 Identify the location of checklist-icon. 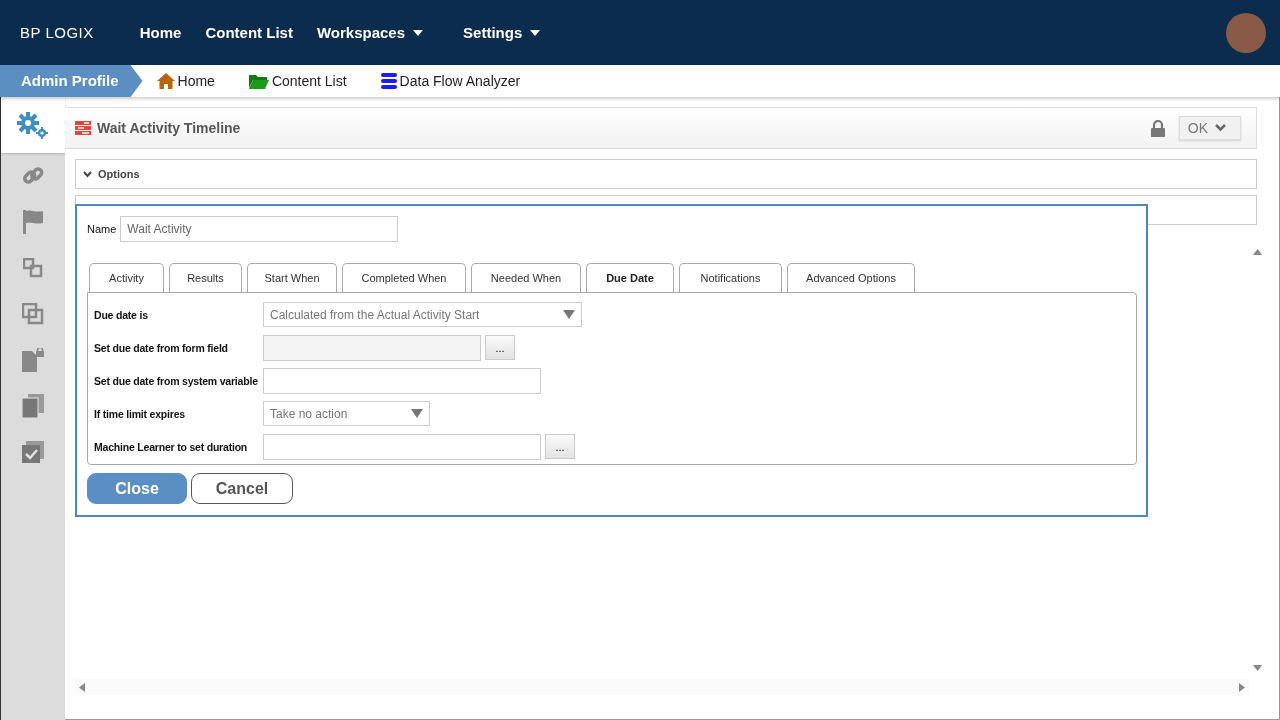
(33, 452).